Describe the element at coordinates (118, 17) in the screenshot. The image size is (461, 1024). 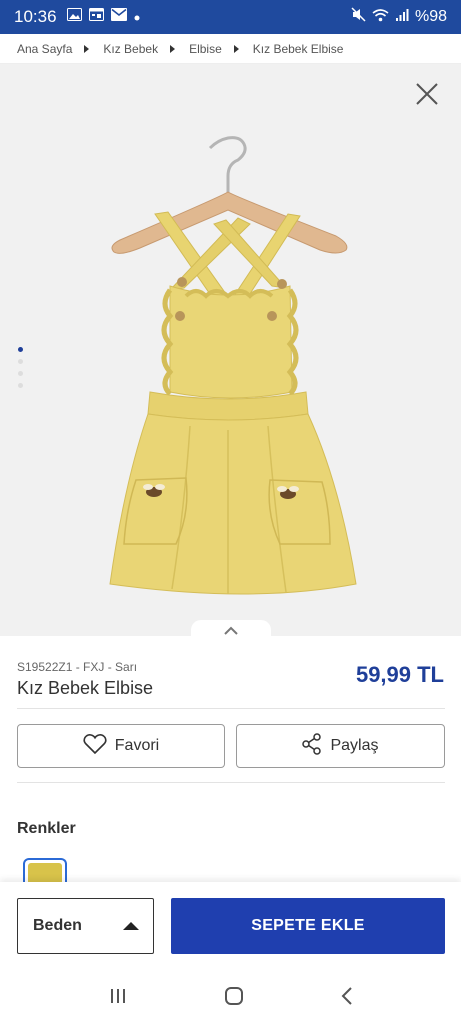
I see `mail-icon` at that location.